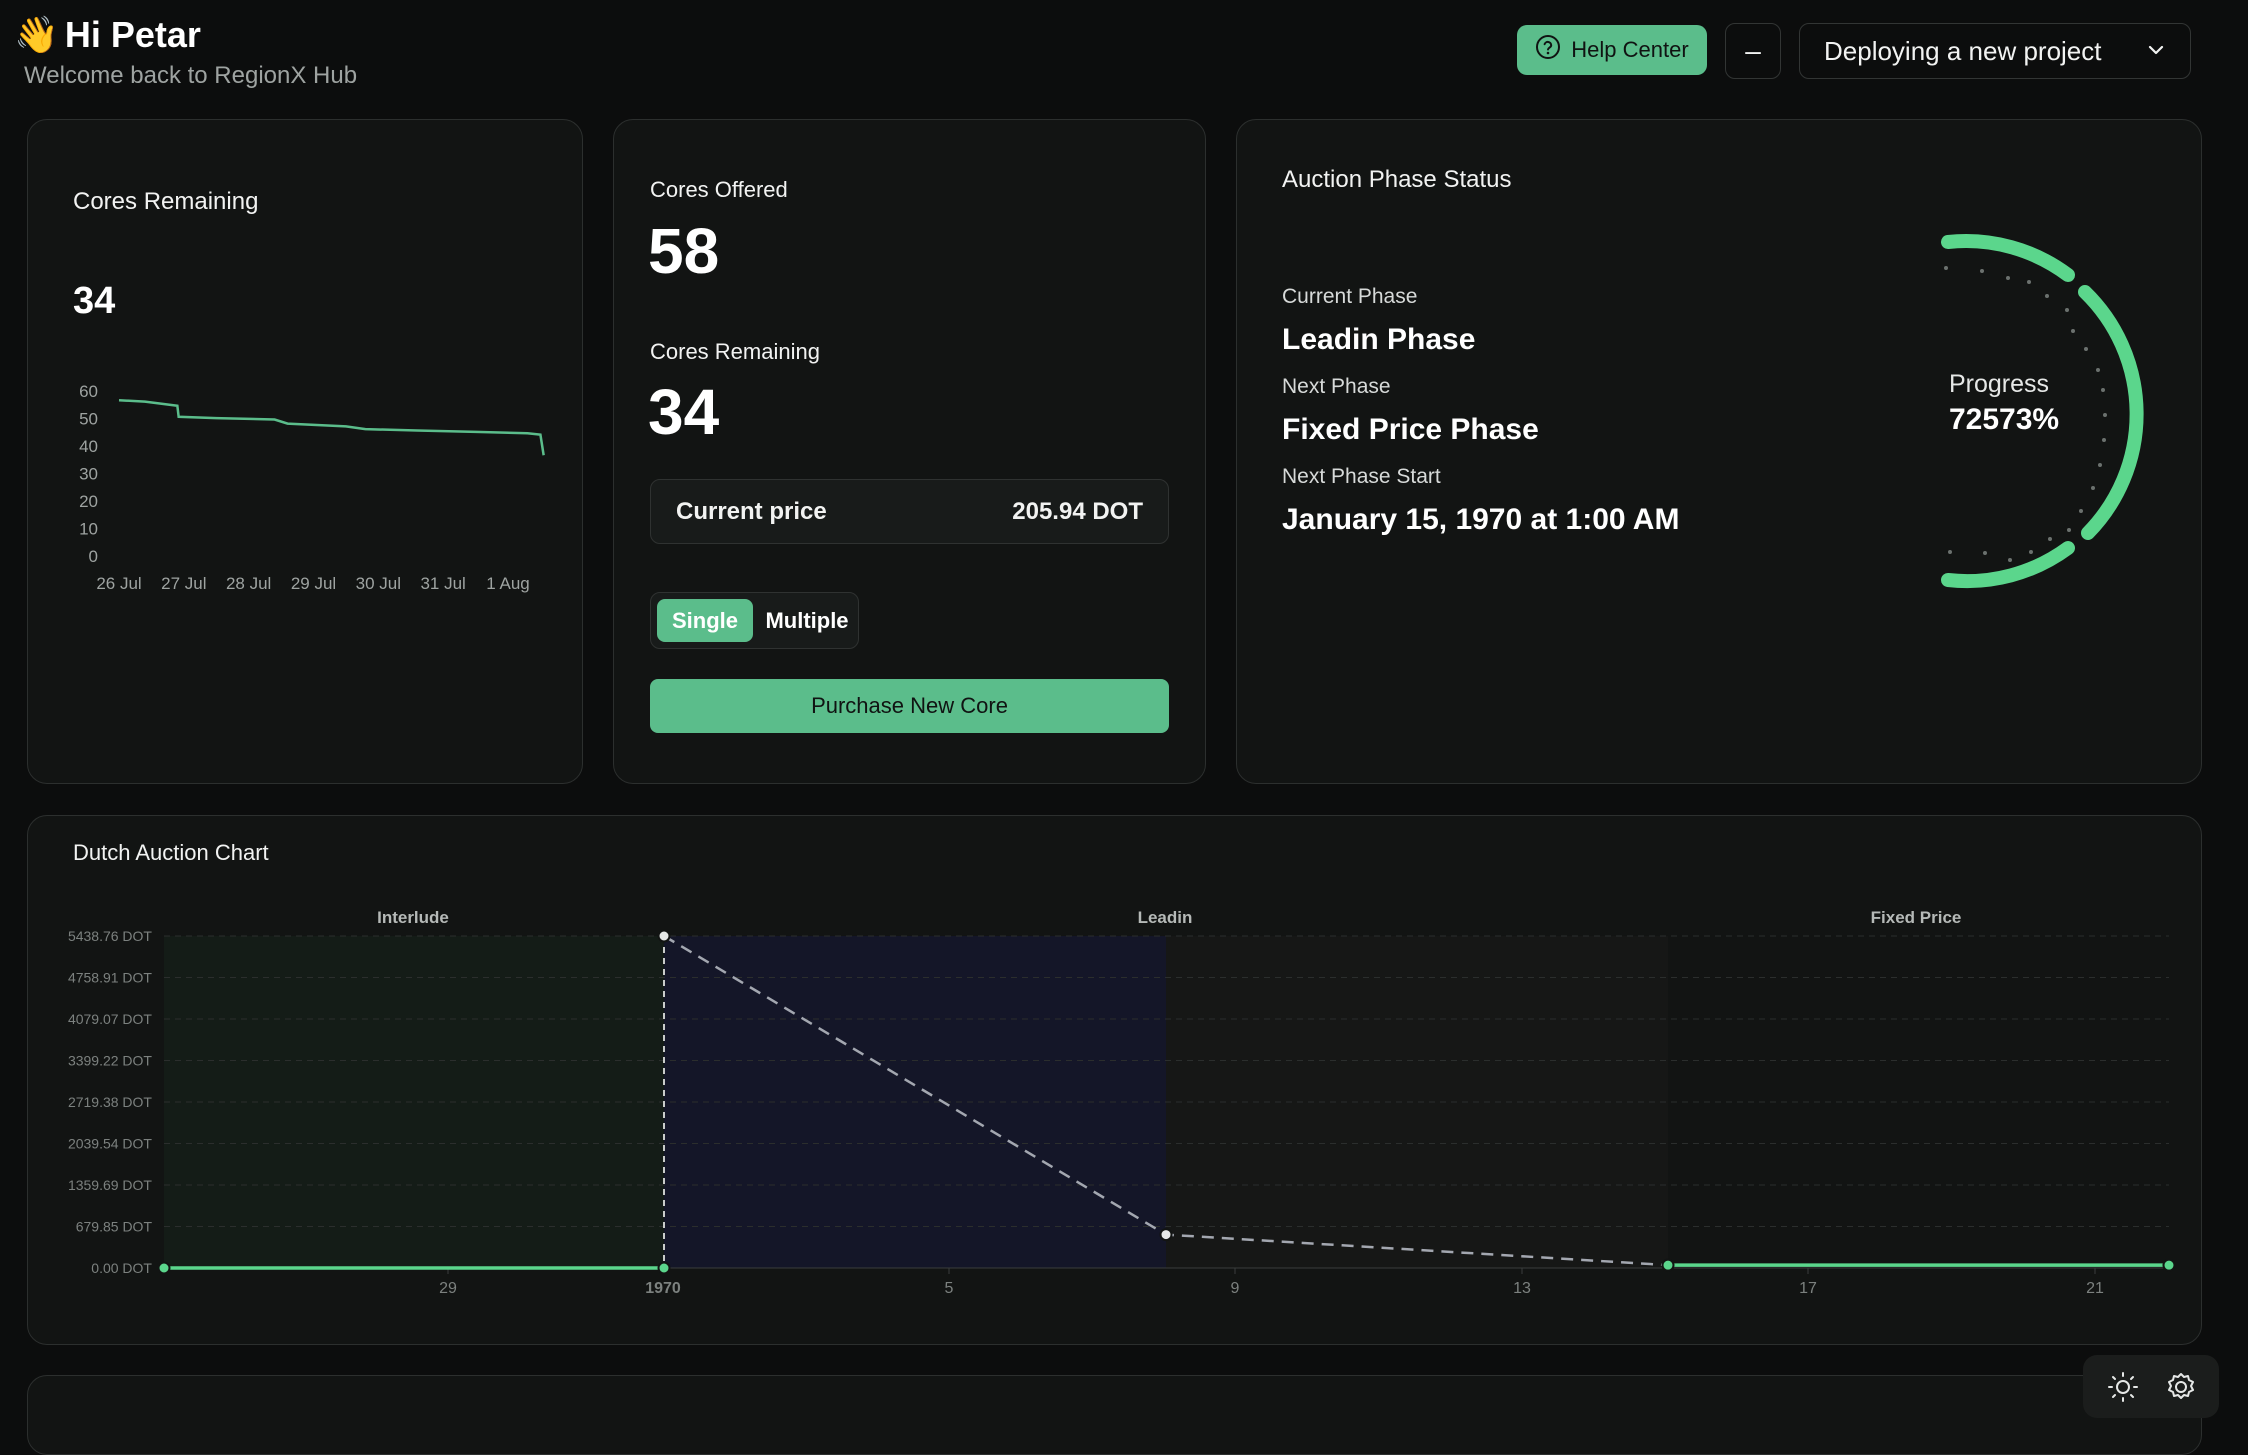  Describe the element at coordinates (93, 556) in the screenshot. I see `y-tick-label: 0` at that location.